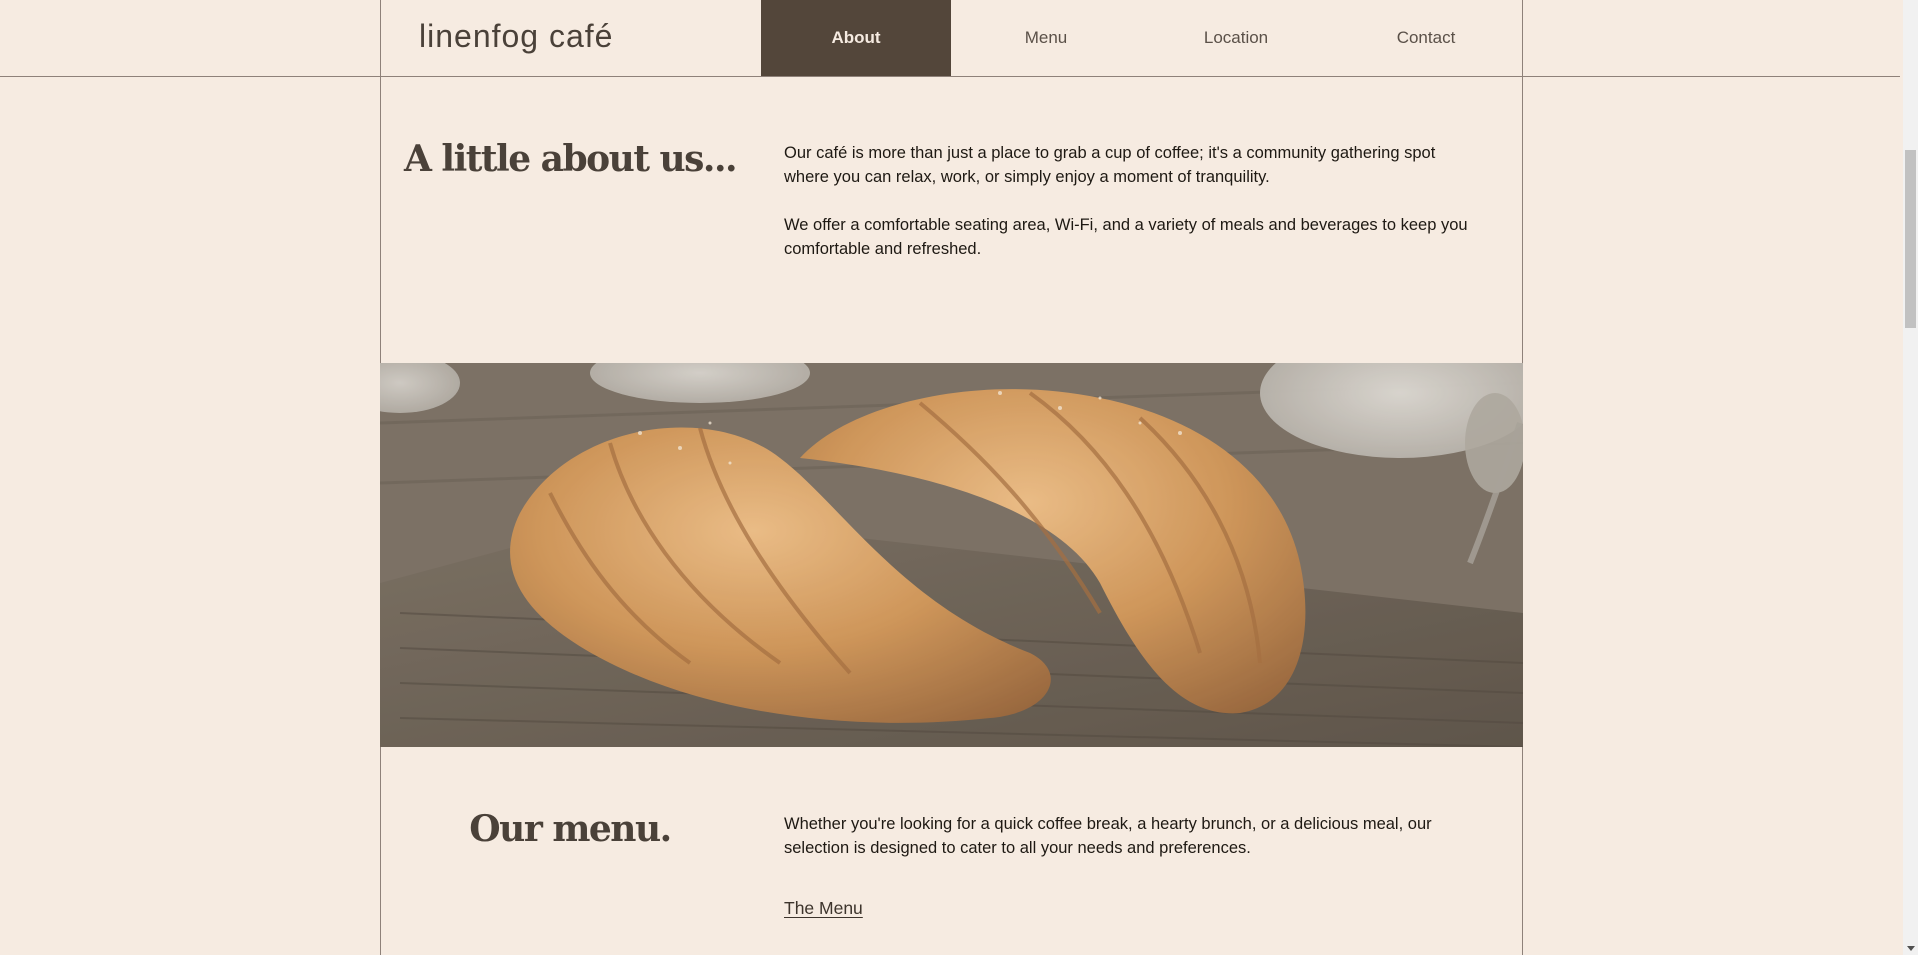 The height and width of the screenshot is (955, 1918). Describe the element at coordinates (1426, 38) in the screenshot. I see `nav-item-contact: Contact` at that location.